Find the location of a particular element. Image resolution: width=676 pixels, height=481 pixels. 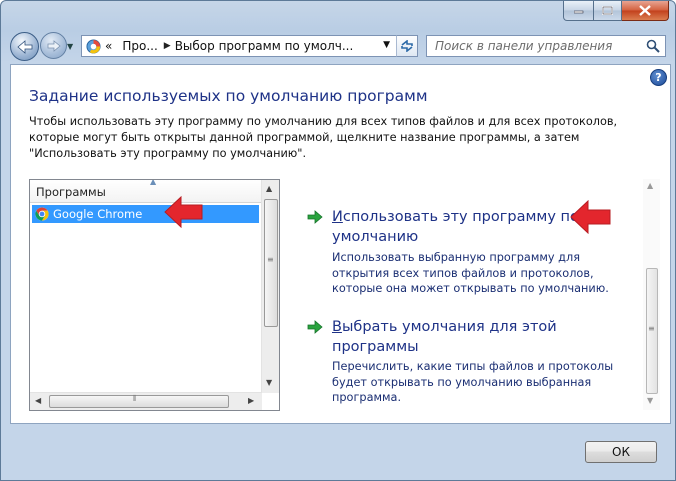

breadcrumb-overflow: « is located at coordinates (108, 46).